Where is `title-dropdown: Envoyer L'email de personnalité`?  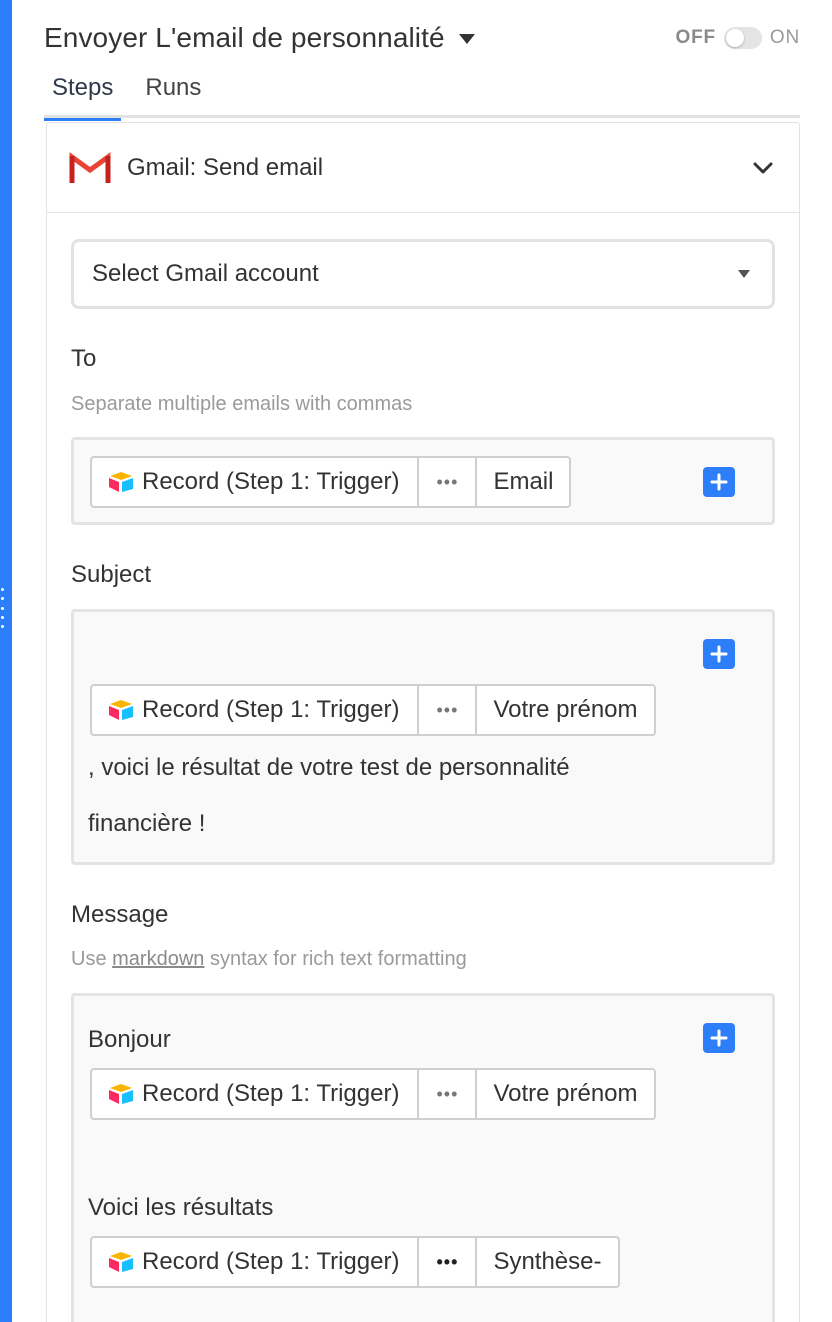
title-dropdown: Envoyer L'email de personnalité is located at coordinates (259, 38).